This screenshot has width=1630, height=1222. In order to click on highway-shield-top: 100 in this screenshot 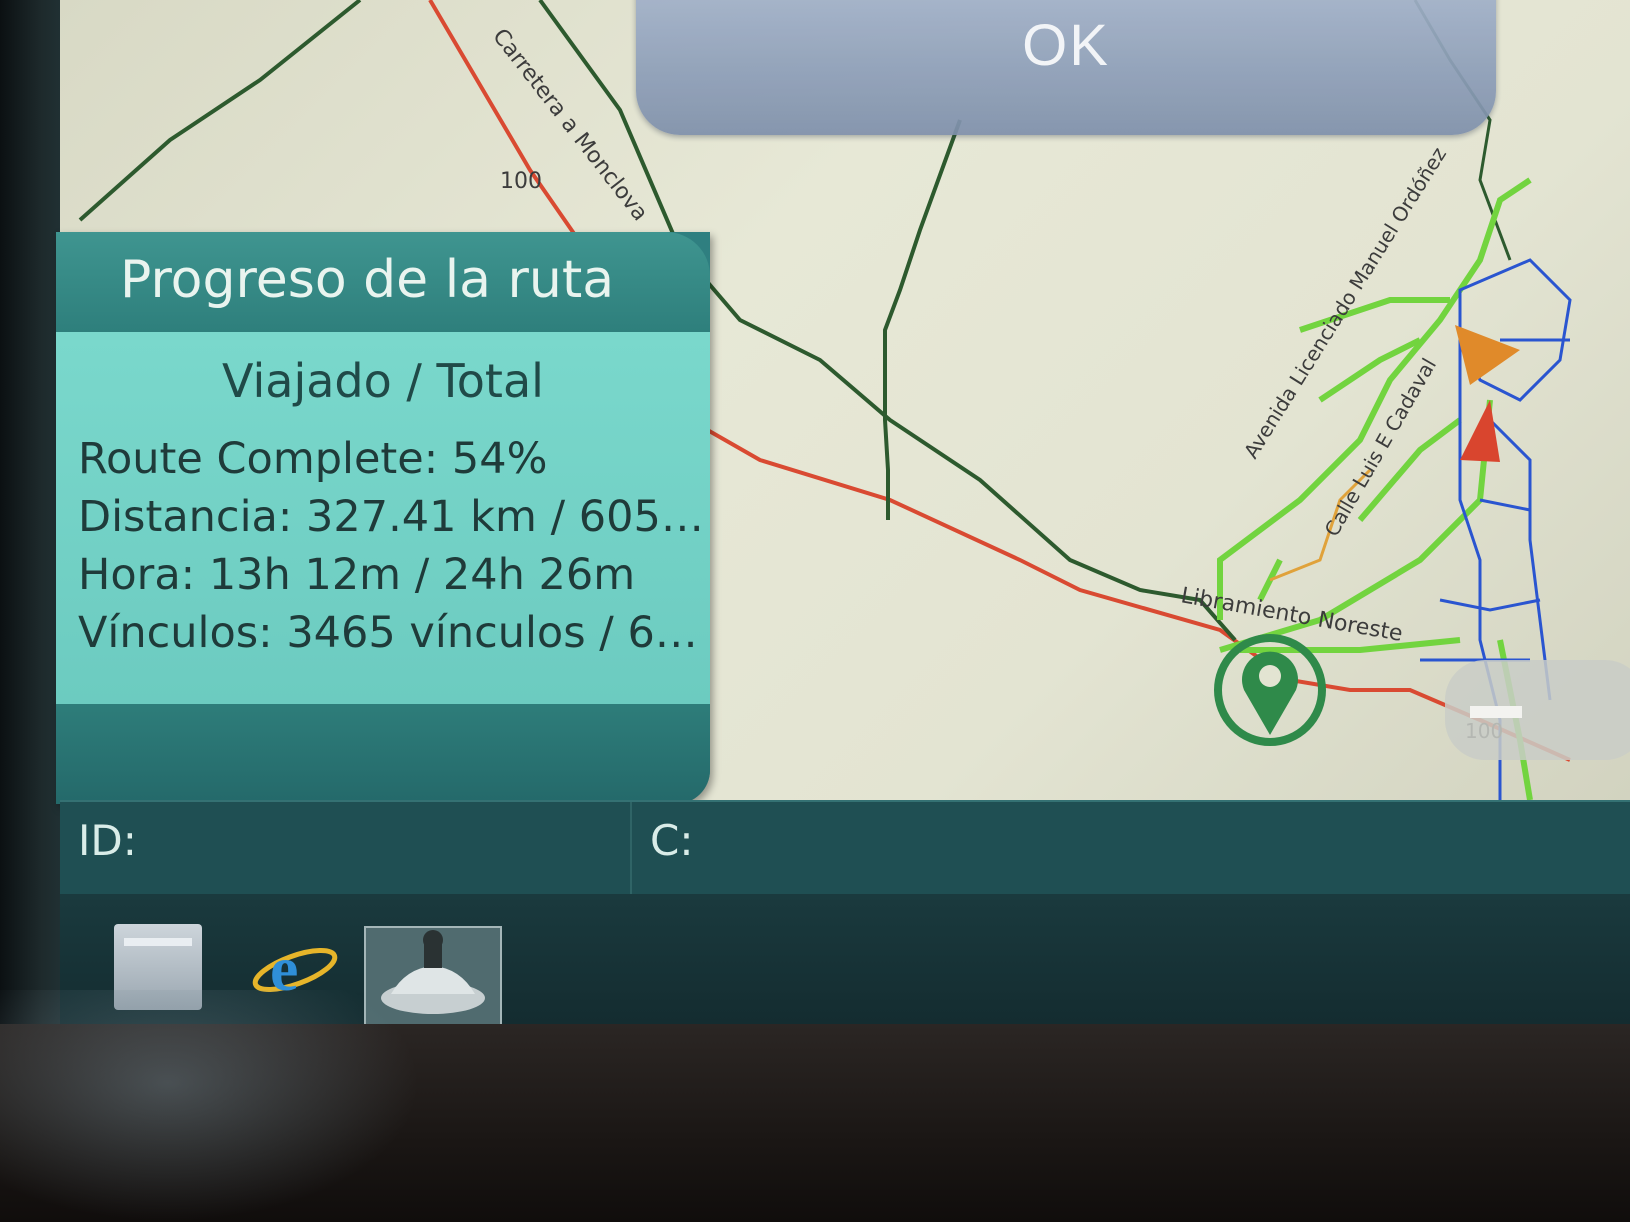, I will do `click(521, 181)`.